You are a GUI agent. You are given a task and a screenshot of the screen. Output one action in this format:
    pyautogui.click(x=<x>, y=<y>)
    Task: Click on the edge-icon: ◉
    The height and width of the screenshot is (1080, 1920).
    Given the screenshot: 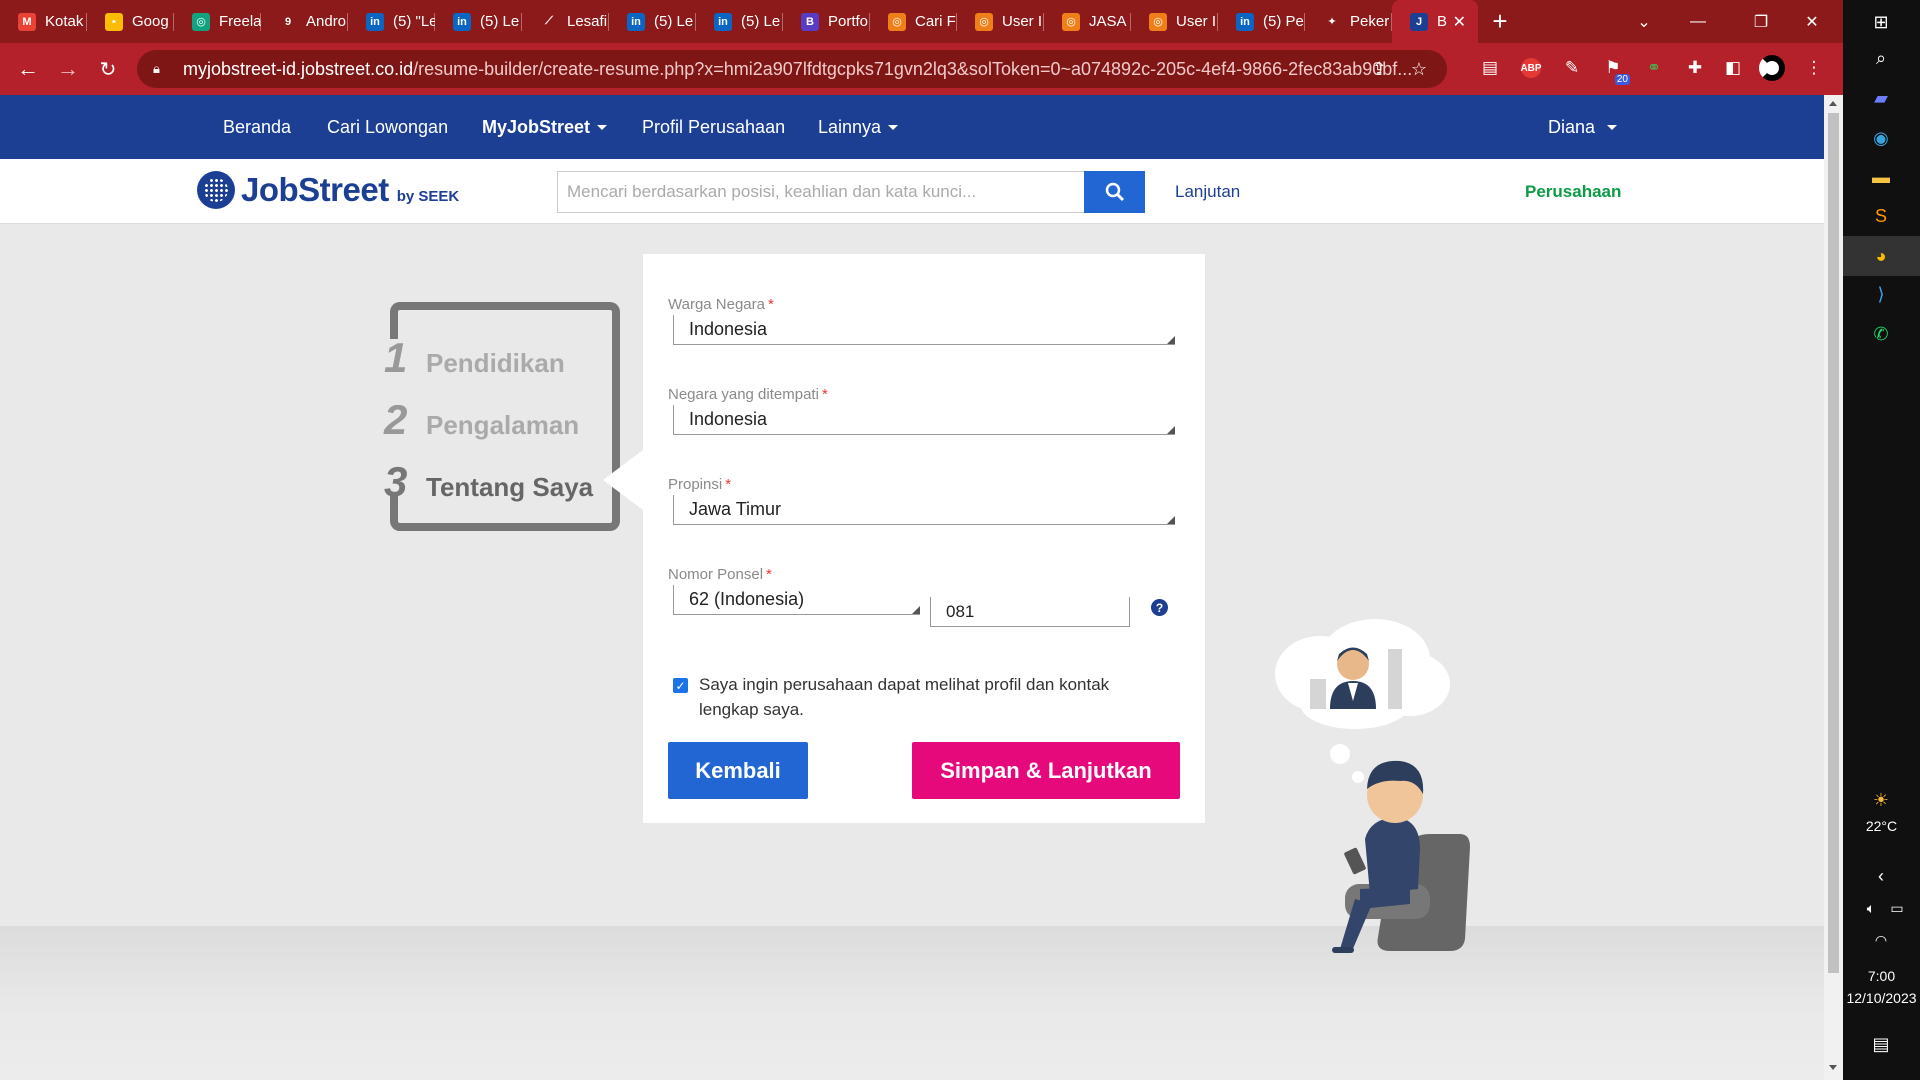 What is the action you would take?
    pyautogui.click(x=1881, y=138)
    